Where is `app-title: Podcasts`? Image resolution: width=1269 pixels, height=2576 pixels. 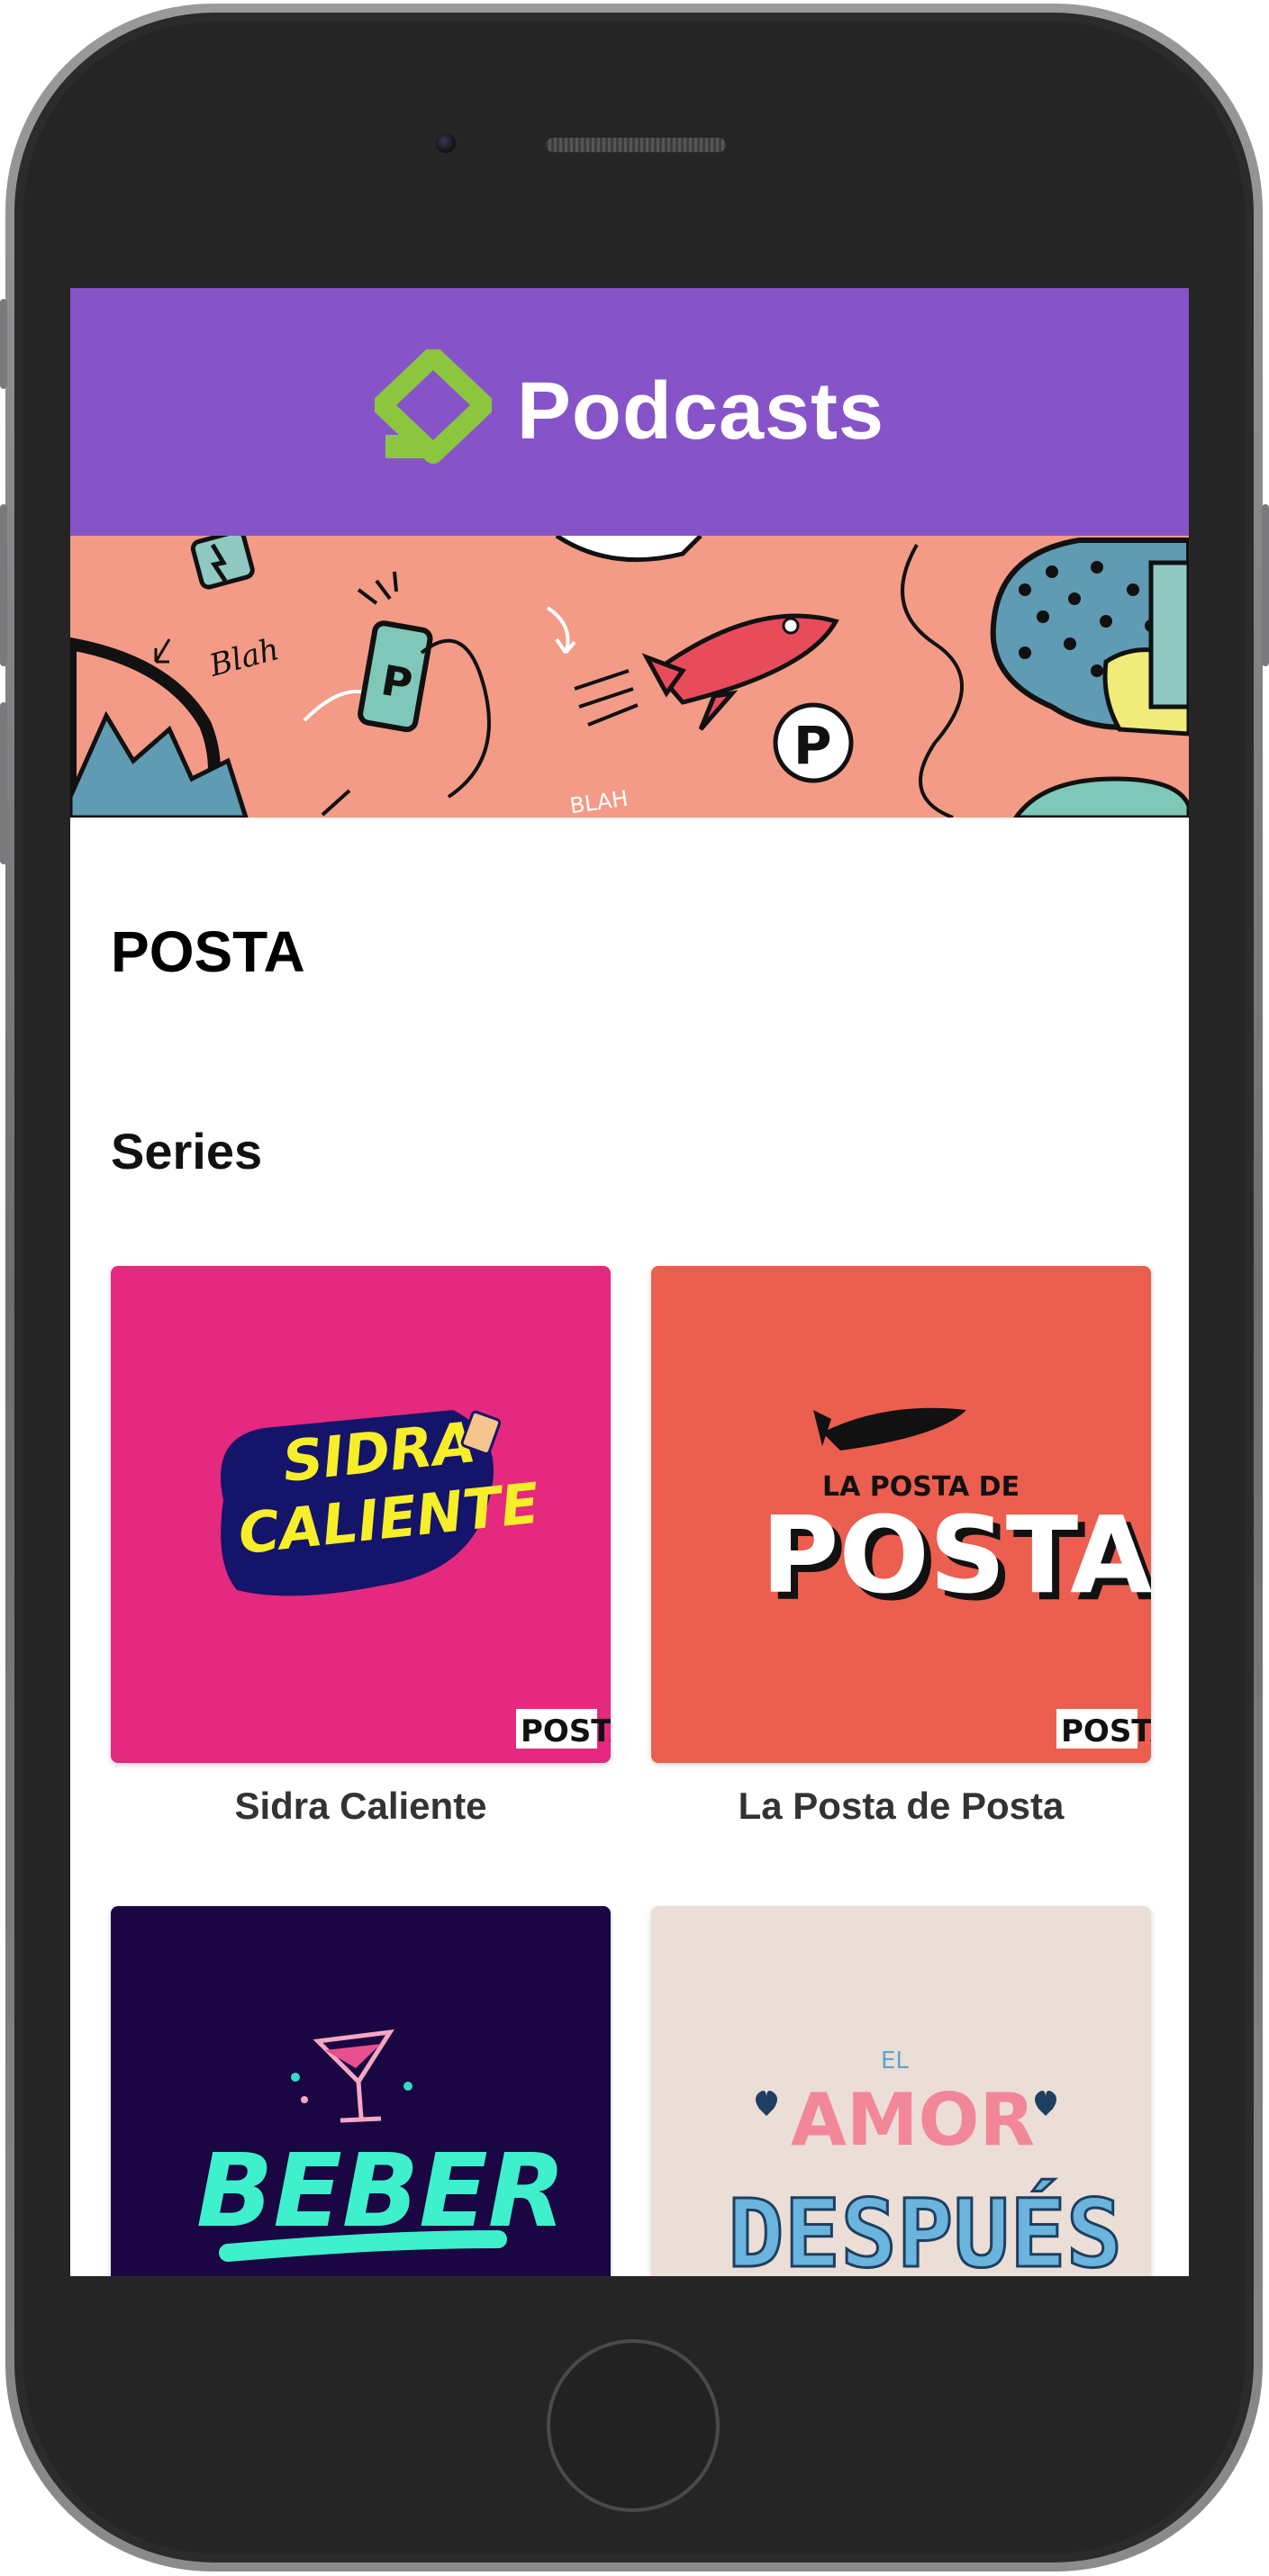
app-title: Podcasts is located at coordinates (700, 411).